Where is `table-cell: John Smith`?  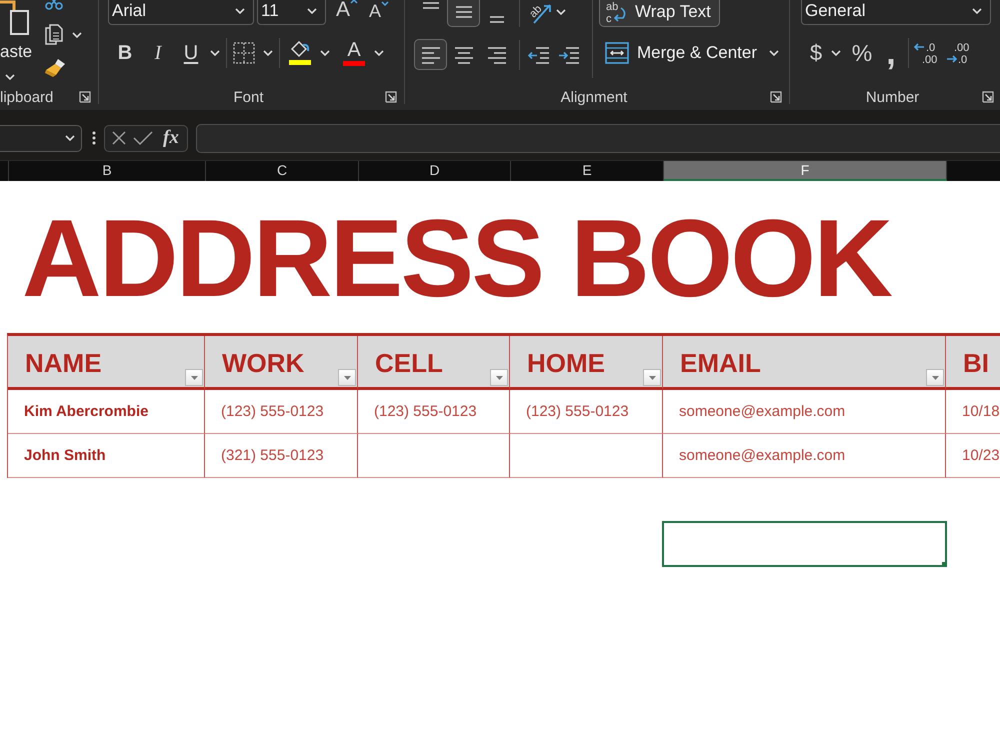 table-cell: John Smith is located at coordinates (106, 456).